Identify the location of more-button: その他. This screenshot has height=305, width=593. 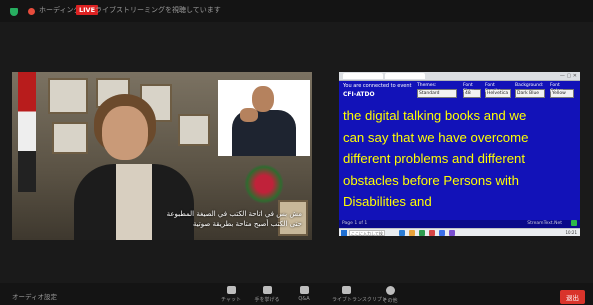
(390, 295).